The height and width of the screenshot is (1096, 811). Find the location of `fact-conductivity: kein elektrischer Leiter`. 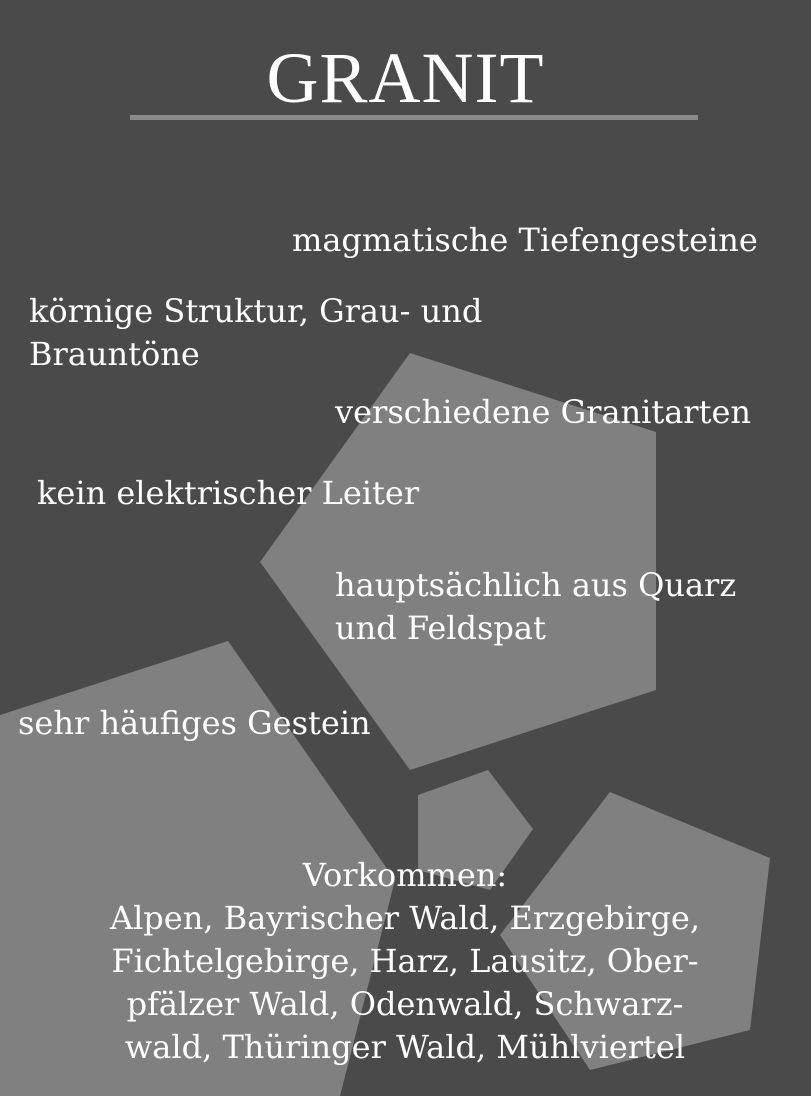

fact-conductivity: kein elektrischer Leiter is located at coordinates (228, 493).